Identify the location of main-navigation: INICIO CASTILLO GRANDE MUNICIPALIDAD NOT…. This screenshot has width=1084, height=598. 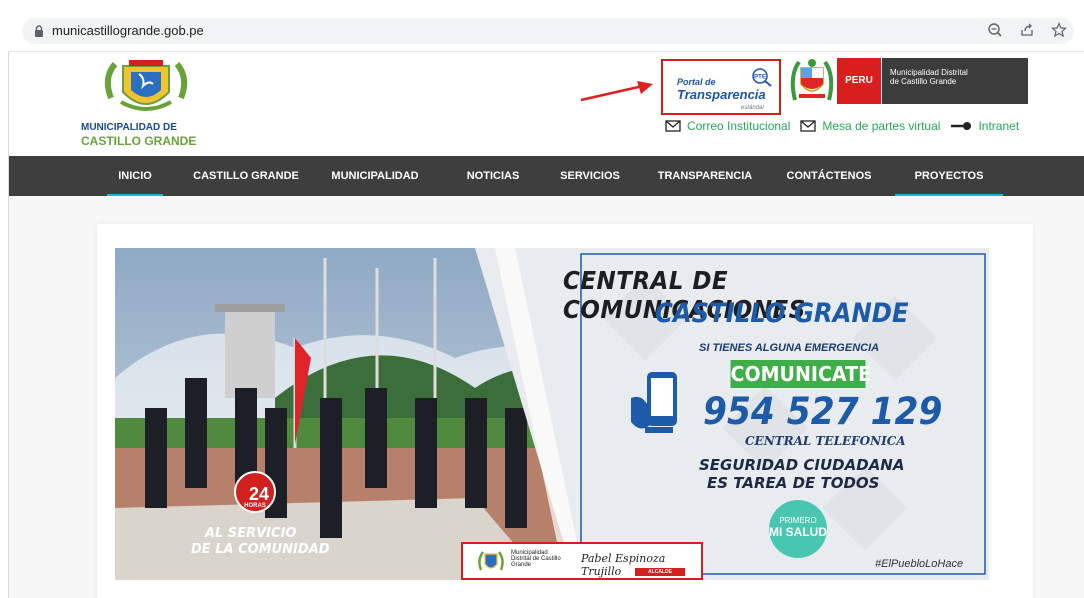
(546, 176).